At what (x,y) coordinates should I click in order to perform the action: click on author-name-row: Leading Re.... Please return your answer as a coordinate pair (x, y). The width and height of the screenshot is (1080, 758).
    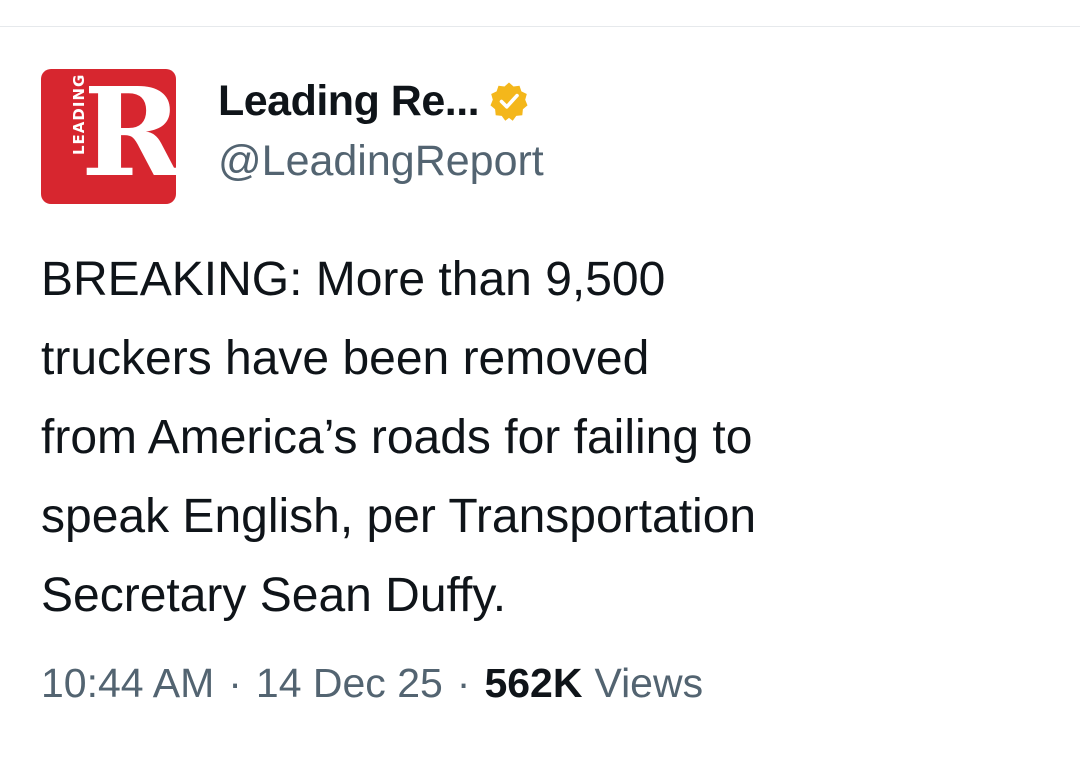
    Looking at the image, I should click on (373, 101).